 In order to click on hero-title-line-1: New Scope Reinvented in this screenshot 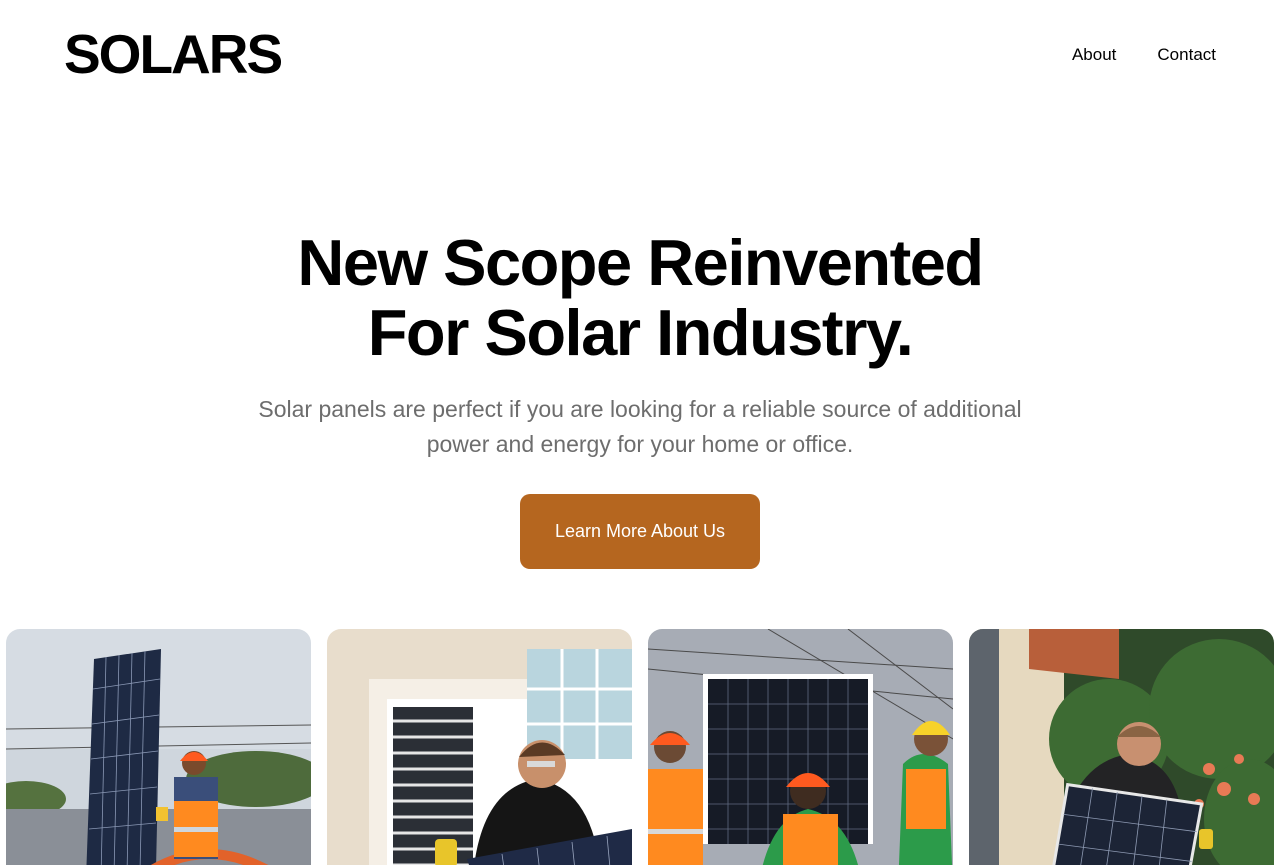, I will do `click(640, 262)`.